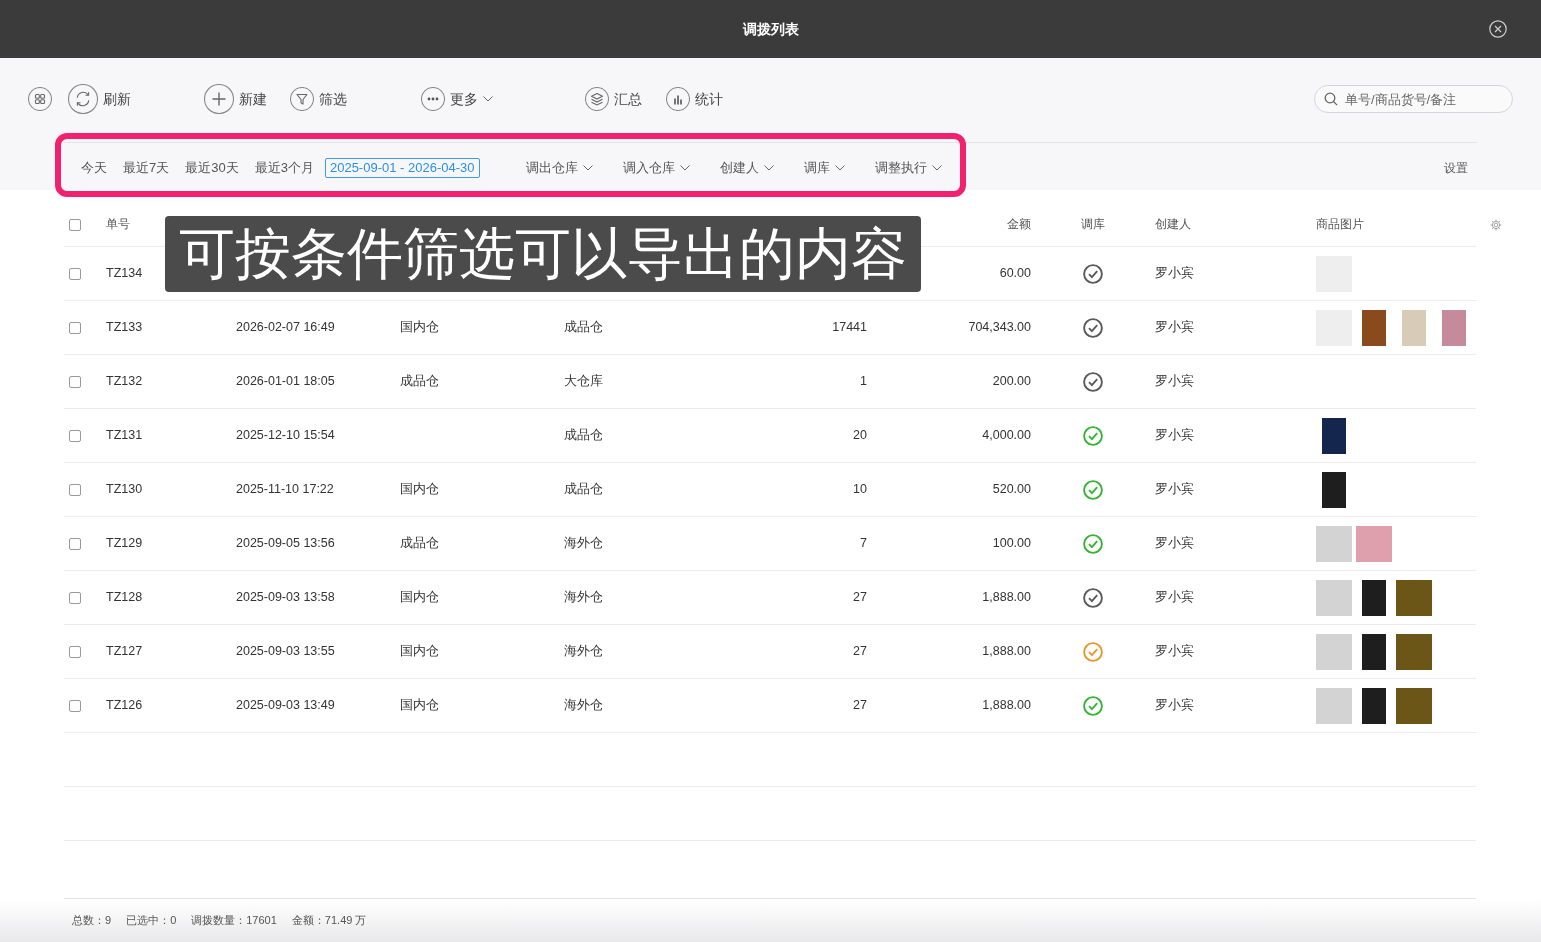  Describe the element at coordinates (94, 168) in the screenshot. I see `range-option: 今天` at that location.